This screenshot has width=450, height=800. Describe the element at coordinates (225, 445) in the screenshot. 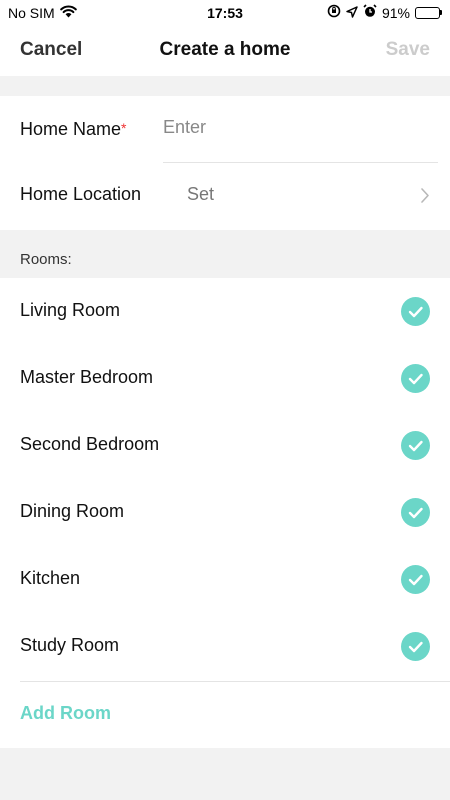

I see `room-row: Second Bedroom` at that location.